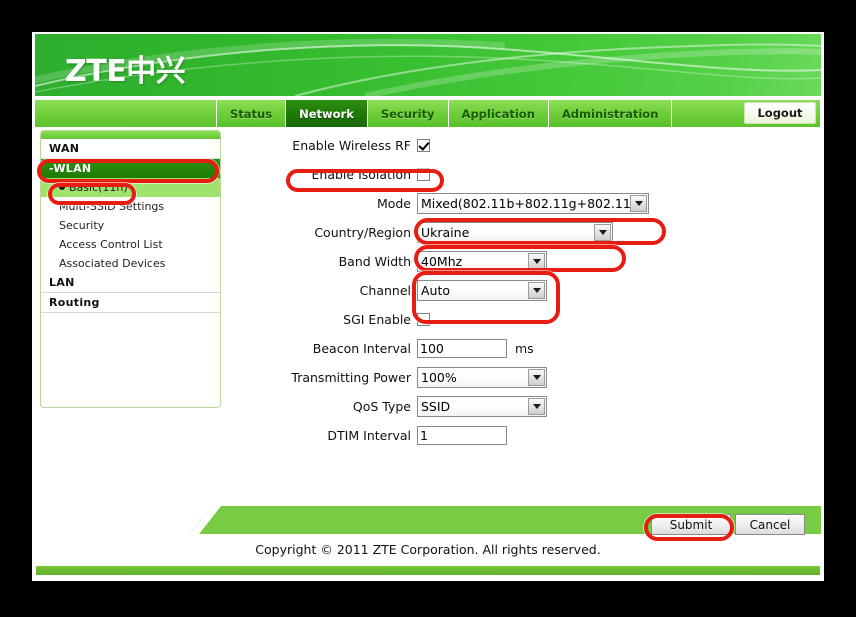 This screenshot has height=617, width=856. What do you see at coordinates (423, 319) in the screenshot?
I see `sgi-enable-checkbox` at bounding box center [423, 319].